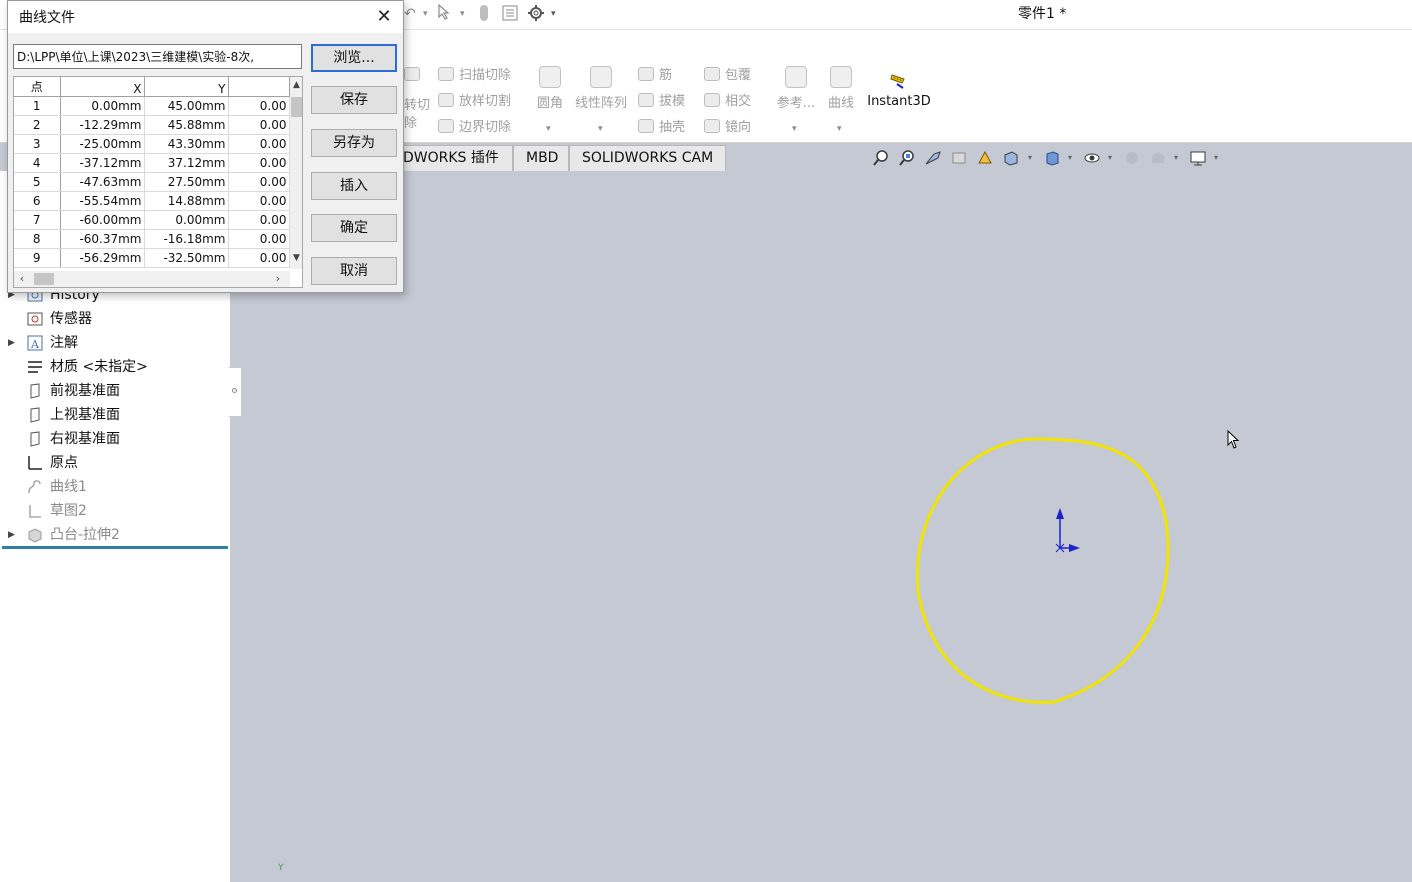  What do you see at coordinates (550, 88) in the screenshot?
I see `fillet-button: 圆角` at bounding box center [550, 88].